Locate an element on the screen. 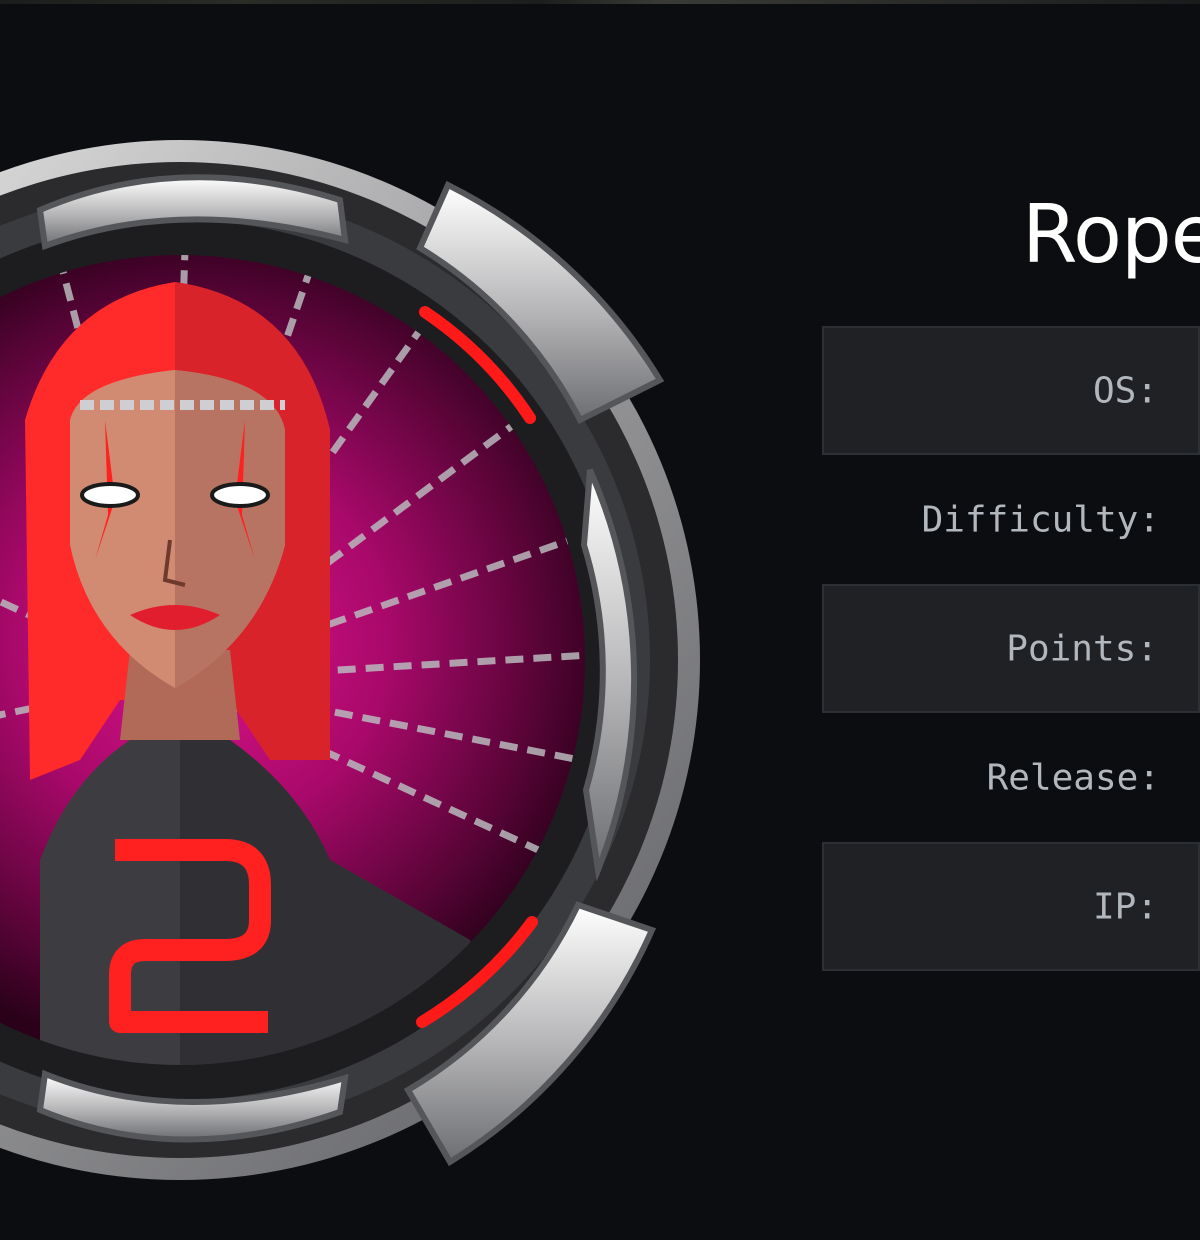 This screenshot has width=1200, height=1240. machine-name: Rope is located at coordinates (1111, 234).